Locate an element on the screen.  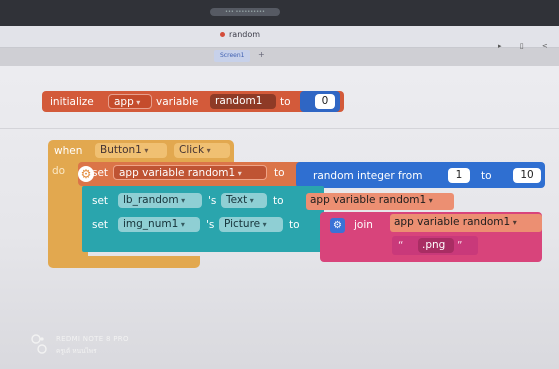
when-label: when is located at coordinates (68, 151).